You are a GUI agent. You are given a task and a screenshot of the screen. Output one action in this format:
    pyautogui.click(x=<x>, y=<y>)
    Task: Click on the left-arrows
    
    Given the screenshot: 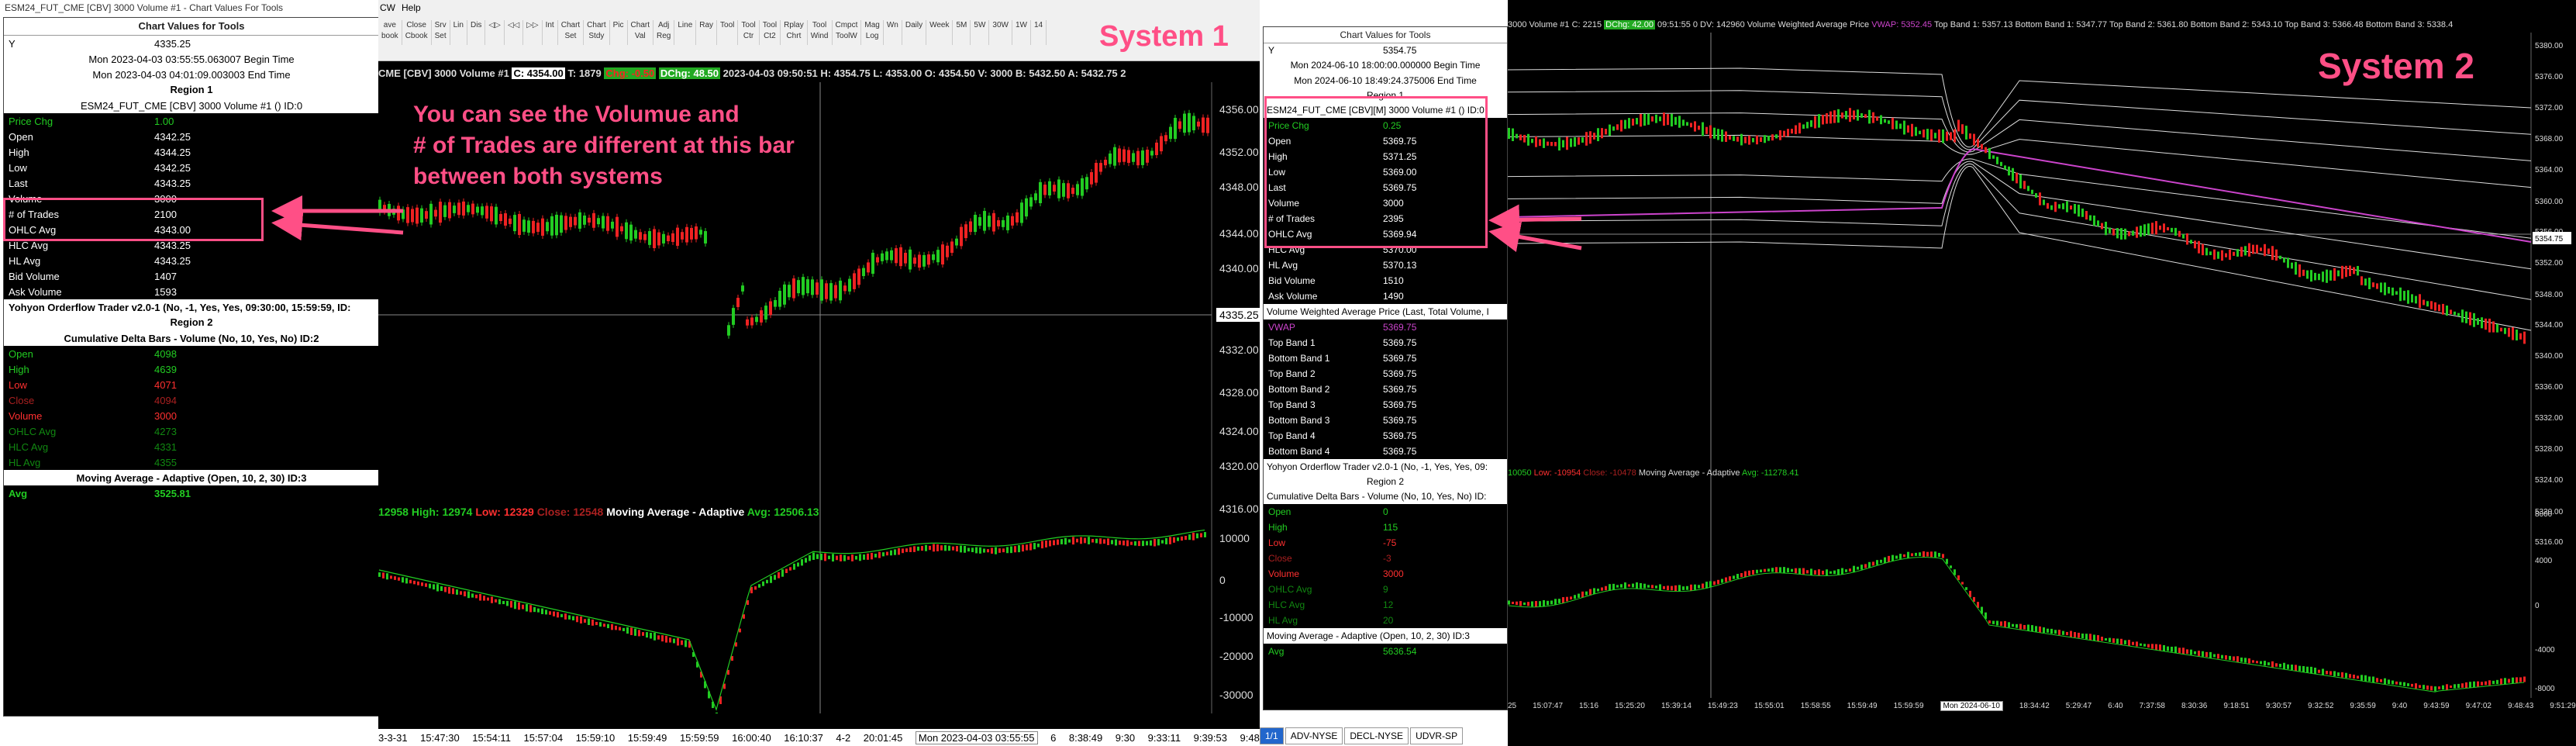 What is the action you would take?
    pyautogui.click(x=337, y=218)
    